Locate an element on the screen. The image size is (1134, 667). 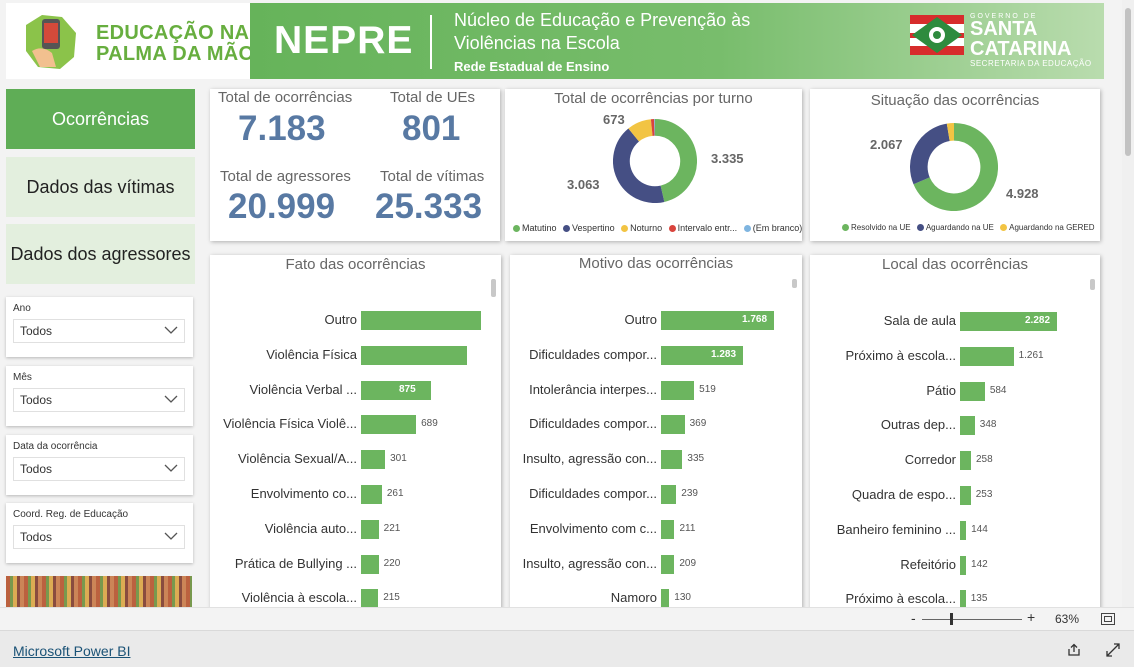
slicer-ano-dropdown: Todos is located at coordinates (99, 331).